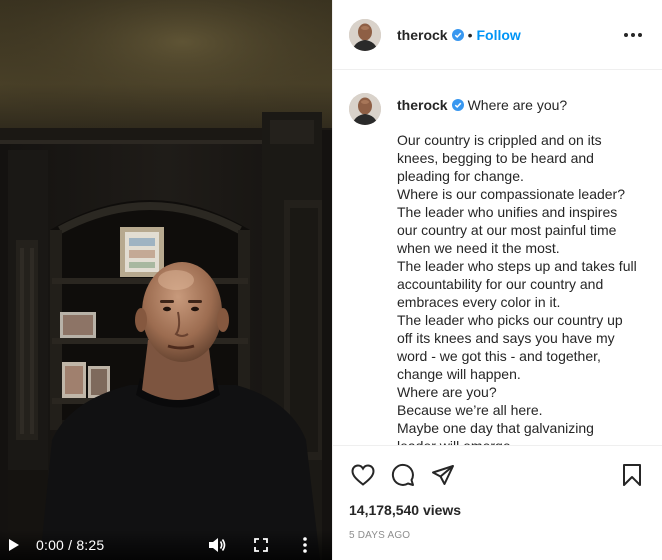 This screenshot has height=560, width=662. Describe the element at coordinates (305, 545) in the screenshot. I see `vertical-dots-icon` at that location.